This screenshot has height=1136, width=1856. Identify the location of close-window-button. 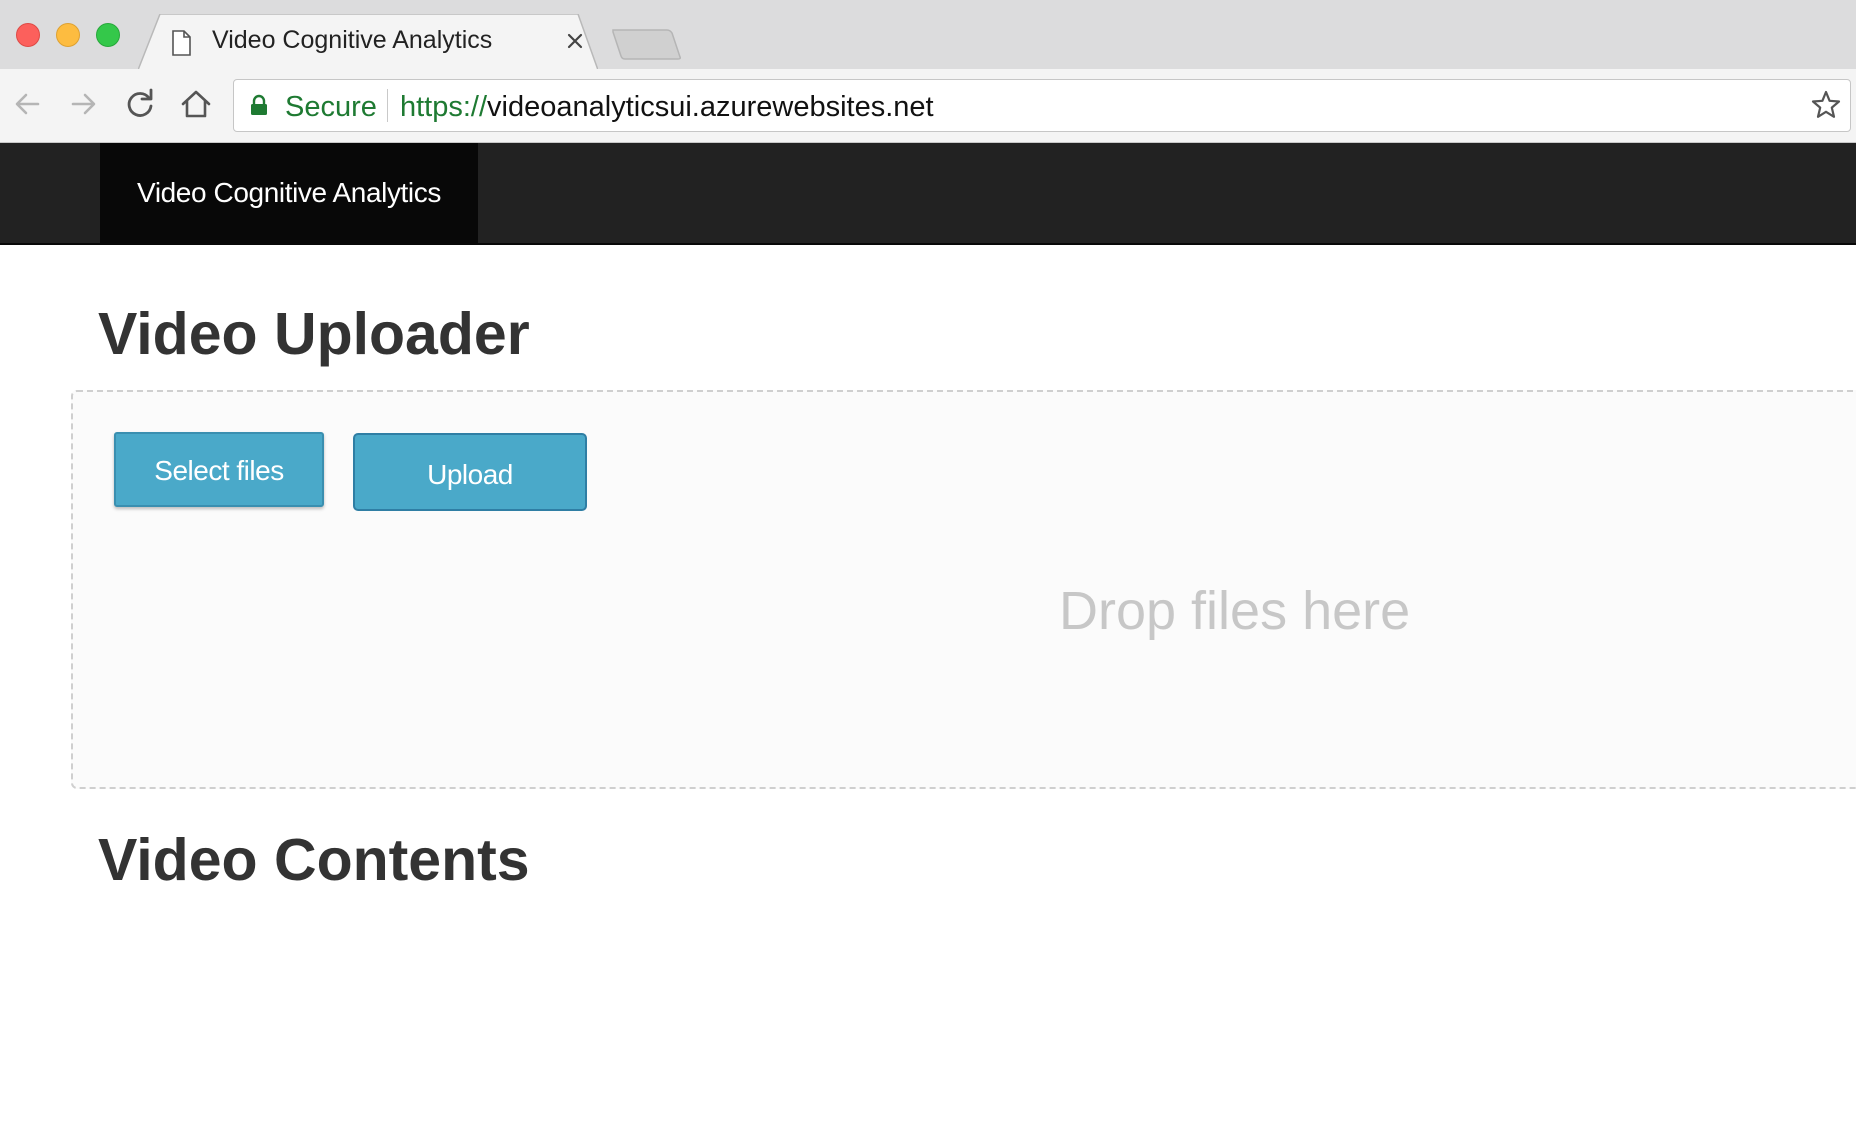
(28, 35).